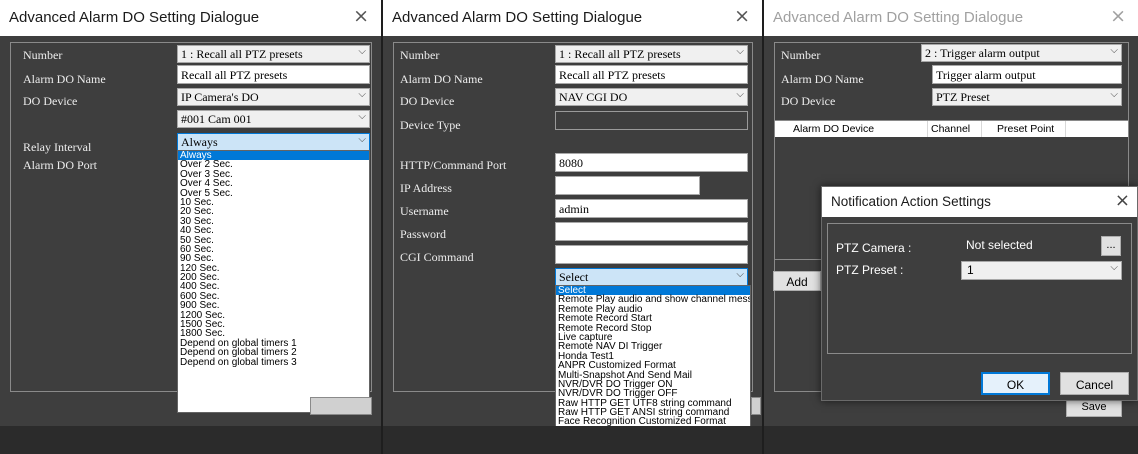 This screenshot has width=1138, height=454. Describe the element at coordinates (199, 142) in the screenshot. I see `relay-interval-select-value: Always` at that location.